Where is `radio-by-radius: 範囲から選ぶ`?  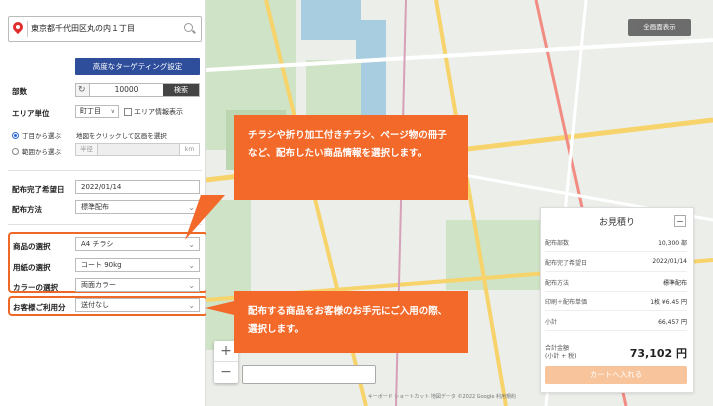
radio-by-radius: 範囲から選ぶ is located at coordinates (36, 151).